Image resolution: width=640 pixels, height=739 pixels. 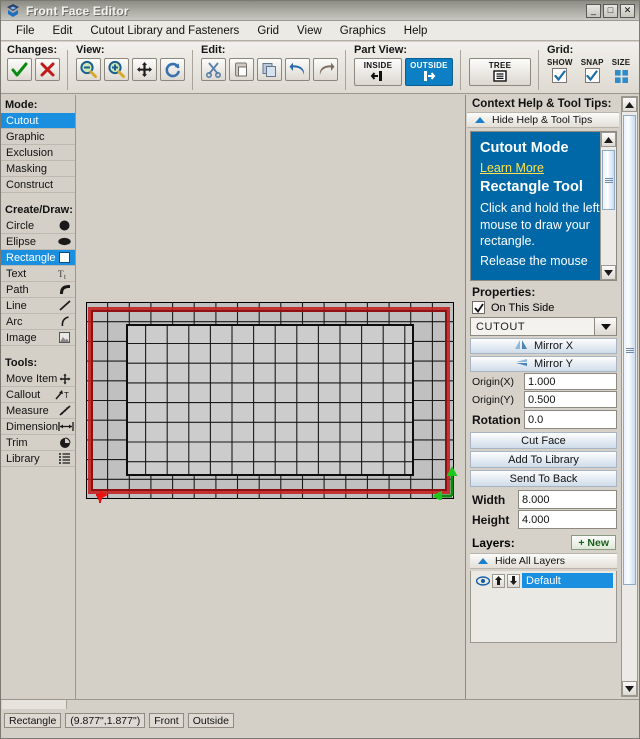 I want to click on tool-item-trim: Trim, so click(x=38, y=443).